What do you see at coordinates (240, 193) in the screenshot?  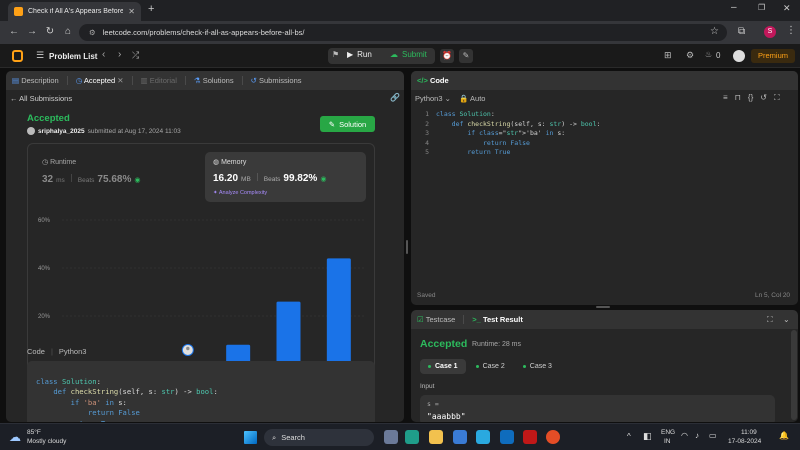 I see `analyze-complexity-link: ✦ Analyze Complexity` at bounding box center [240, 193].